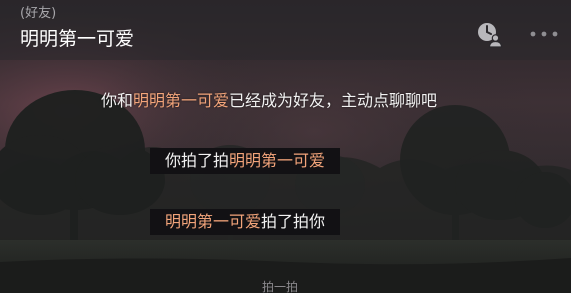 This screenshot has width=571, height=293. Describe the element at coordinates (544, 34) in the screenshot. I see `more-dots-icon` at that location.